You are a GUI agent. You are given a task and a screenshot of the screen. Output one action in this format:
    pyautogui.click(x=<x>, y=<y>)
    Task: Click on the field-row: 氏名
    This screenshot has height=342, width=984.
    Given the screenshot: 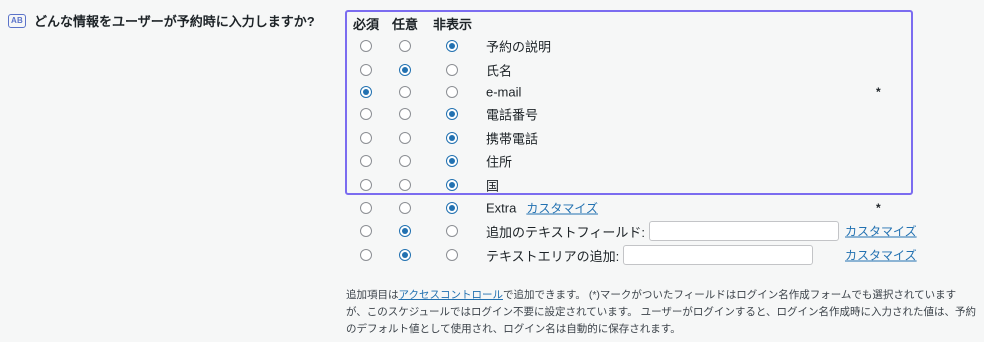 What is the action you would take?
    pyautogui.click(x=492, y=70)
    